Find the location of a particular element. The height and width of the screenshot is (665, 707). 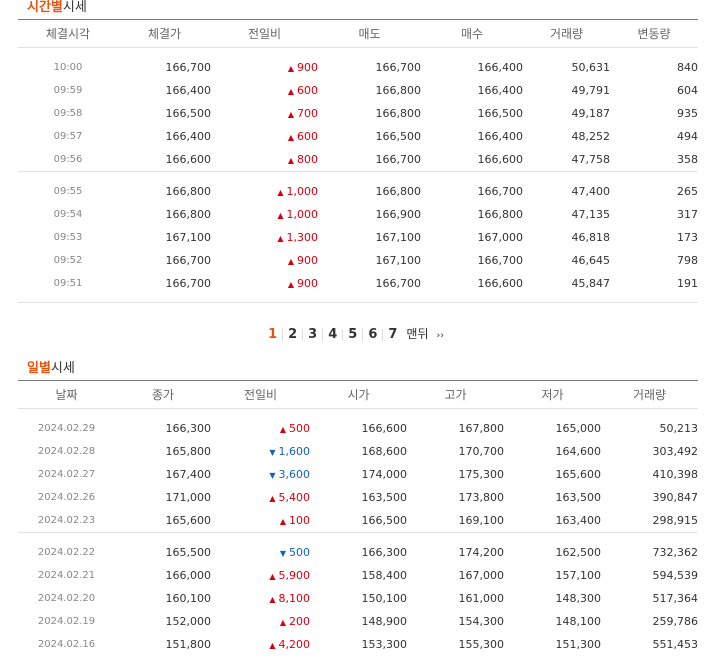

diff-cell: ▲ 700 is located at coordinates (264, 113).